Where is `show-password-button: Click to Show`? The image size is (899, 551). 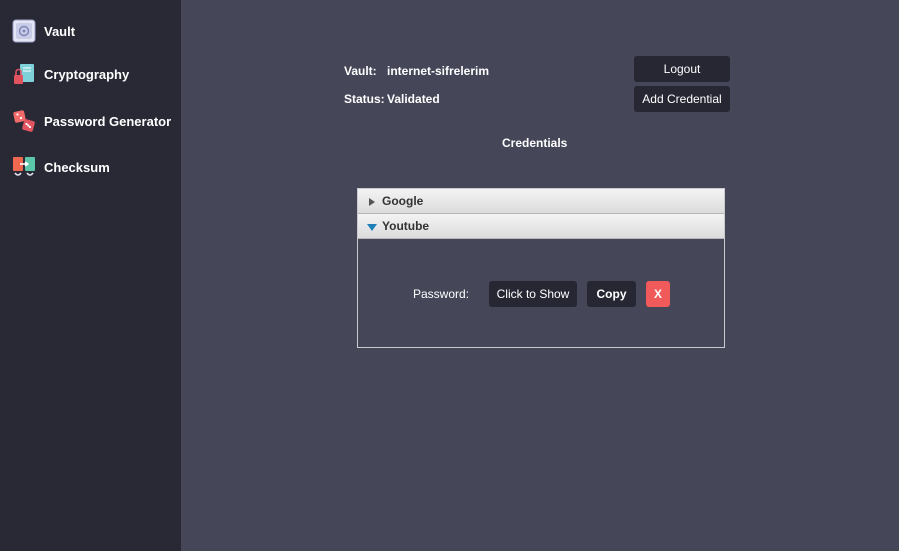 show-password-button: Click to Show is located at coordinates (533, 294).